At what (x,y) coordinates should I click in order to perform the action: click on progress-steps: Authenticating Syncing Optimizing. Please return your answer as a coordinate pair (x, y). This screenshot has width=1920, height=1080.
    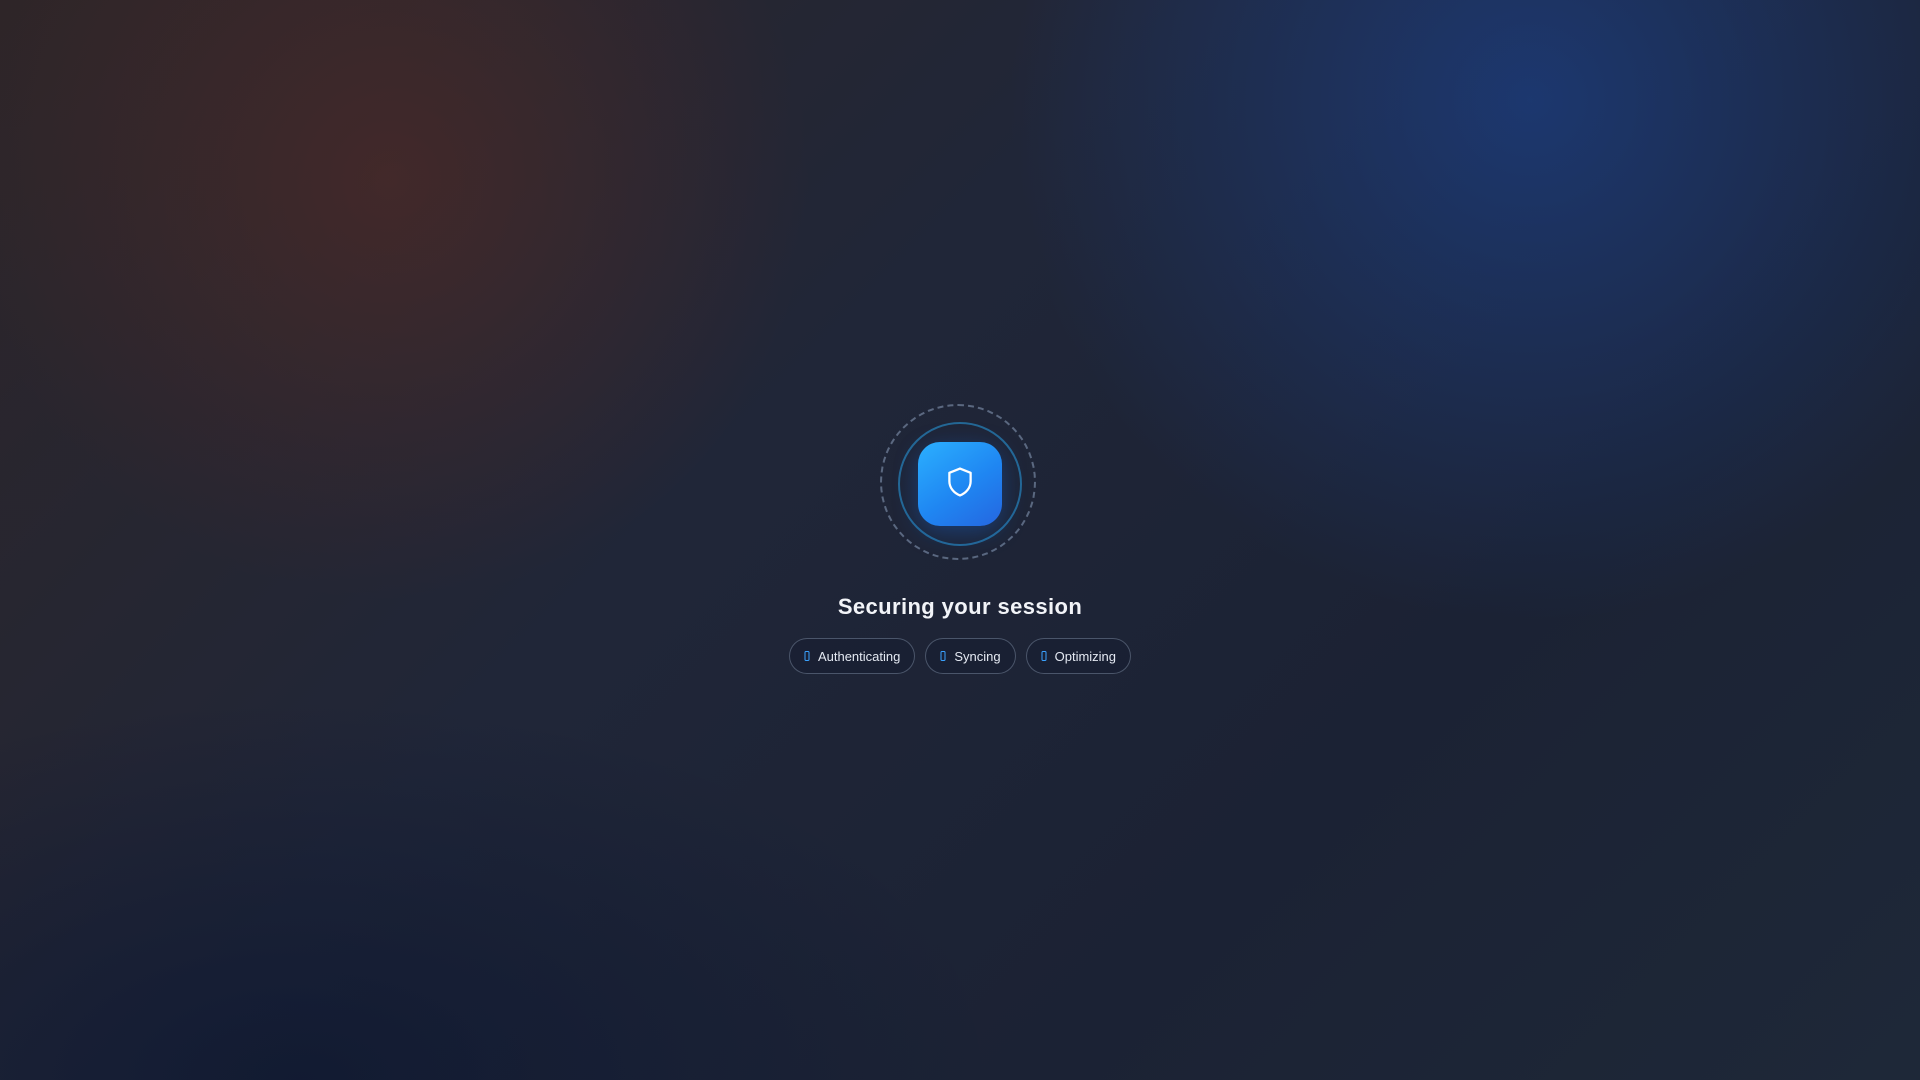
    Looking at the image, I should click on (960, 656).